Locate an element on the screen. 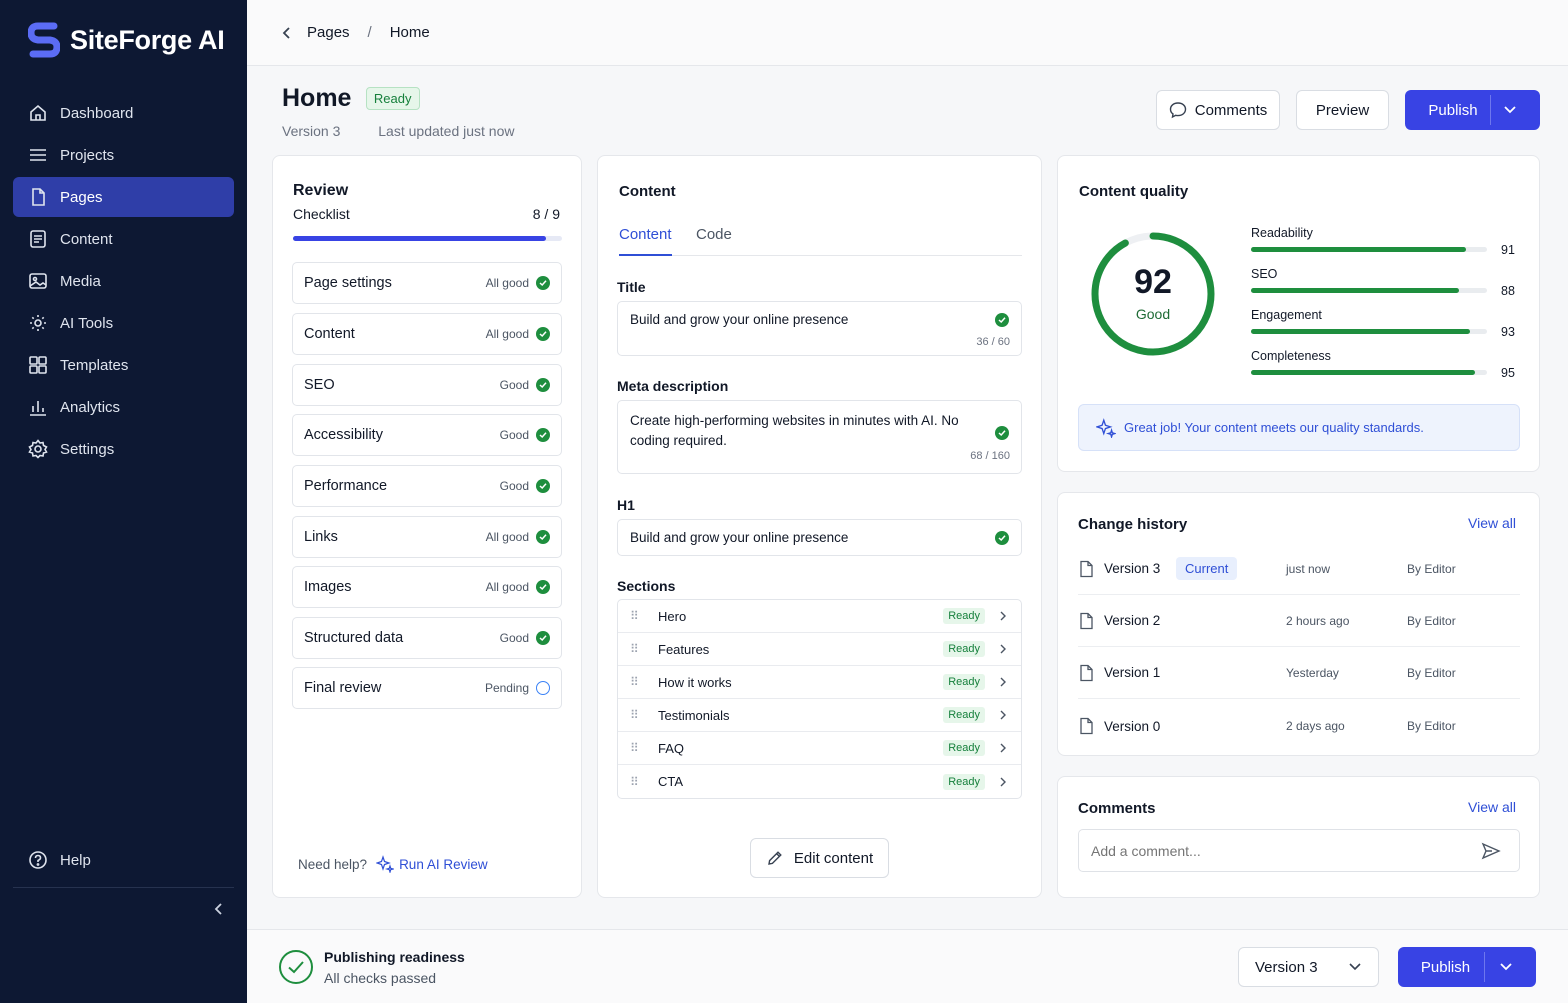  preview-button-label: Preview is located at coordinates (1342, 110).